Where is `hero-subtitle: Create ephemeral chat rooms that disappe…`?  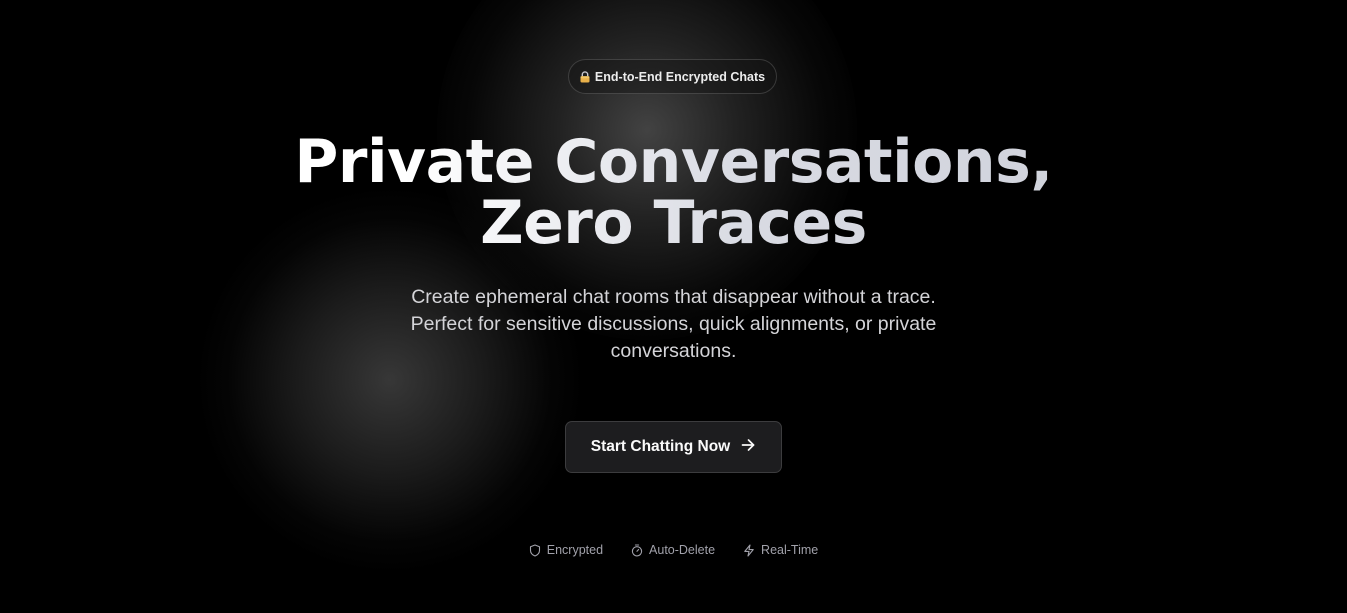
hero-subtitle: Create ephemeral chat rooms that disappe… is located at coordinates (673, 324).